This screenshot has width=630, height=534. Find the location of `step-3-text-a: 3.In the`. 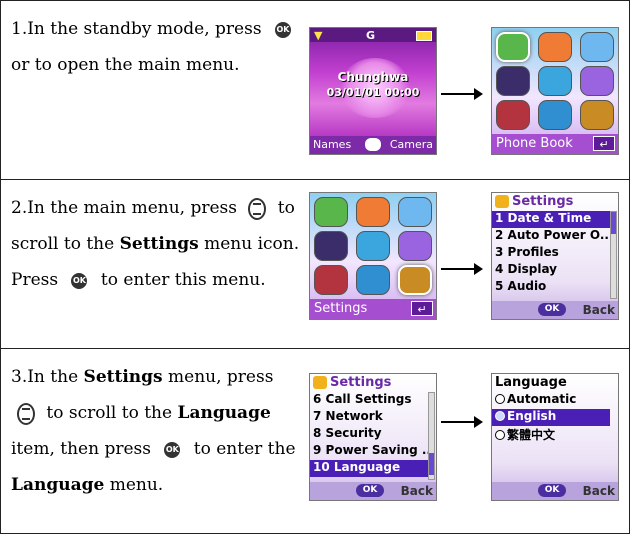

step-3-text-a: 3.In the is located at coordinates (47, 377).